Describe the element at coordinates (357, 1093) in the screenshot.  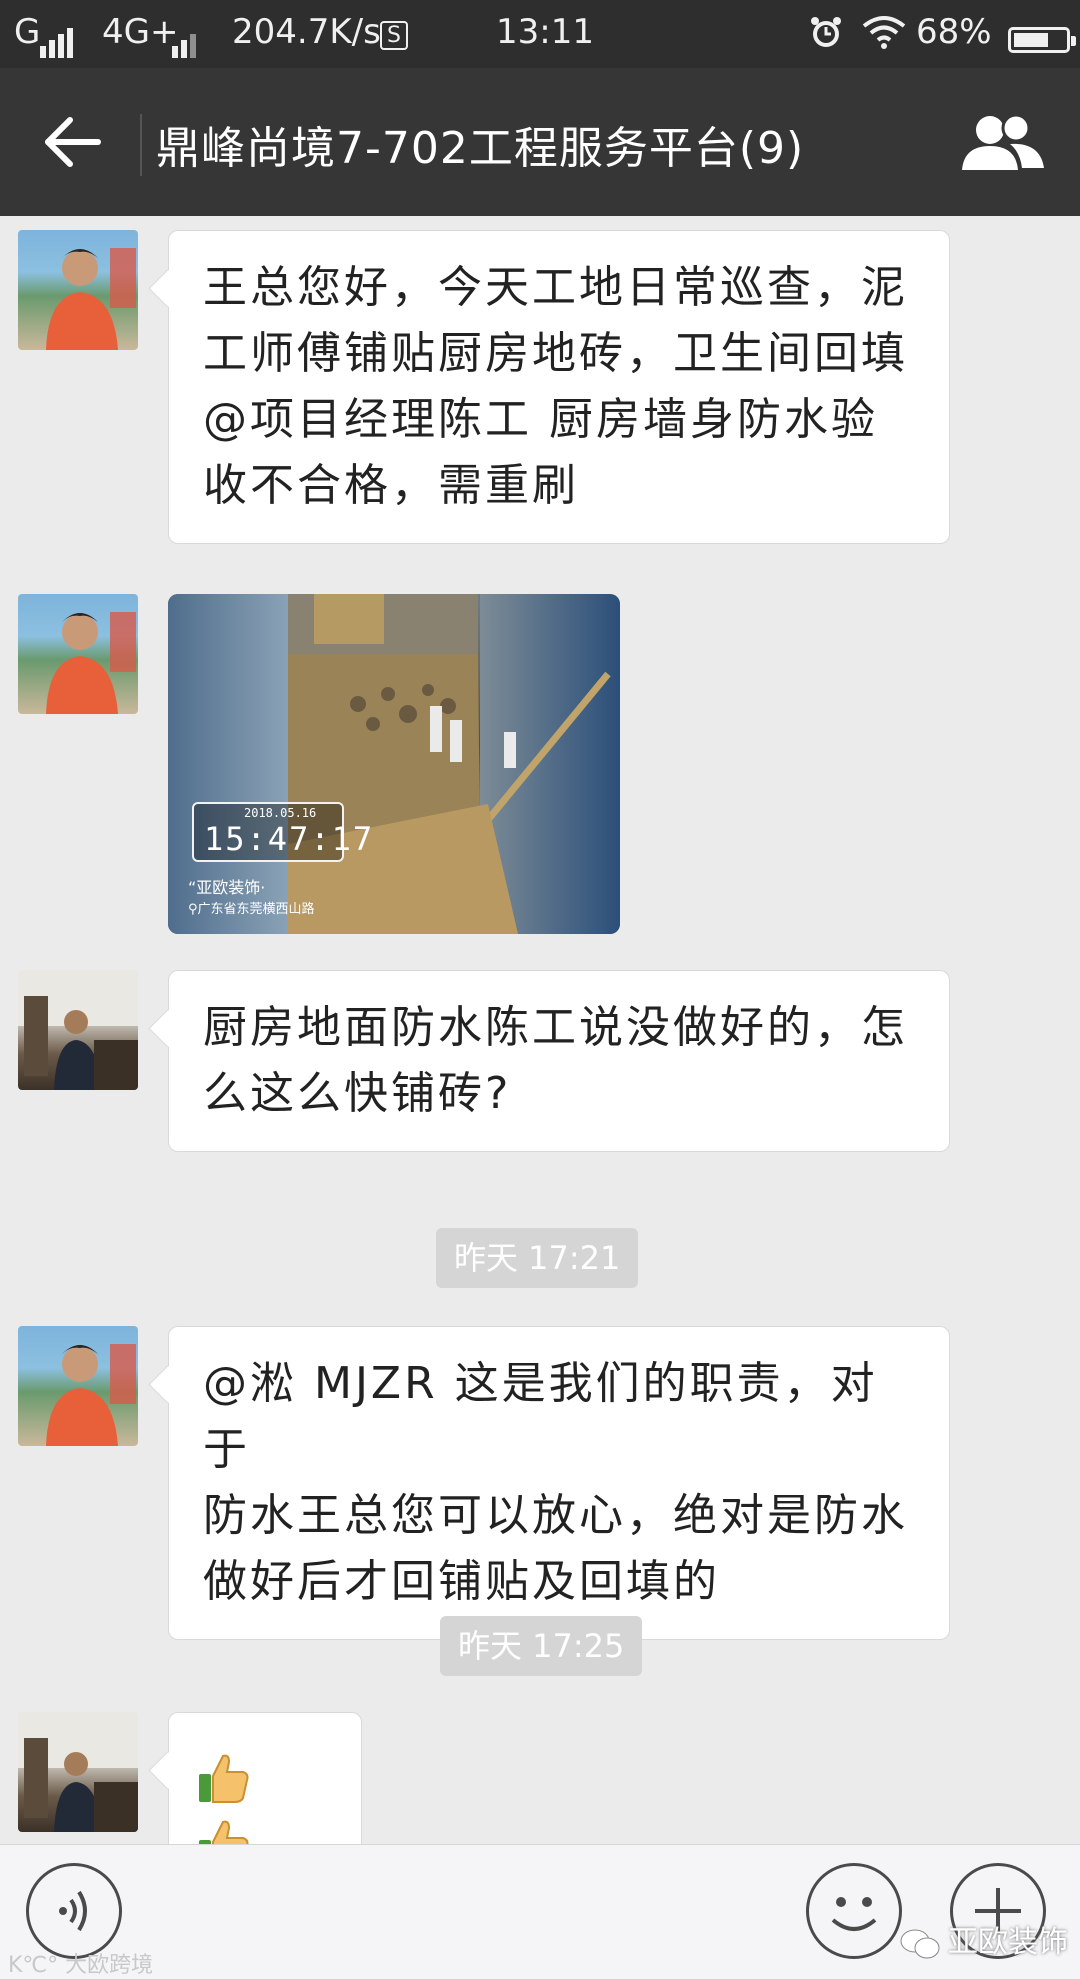
I see `message-line: 么这么快铺砖?` at that location.